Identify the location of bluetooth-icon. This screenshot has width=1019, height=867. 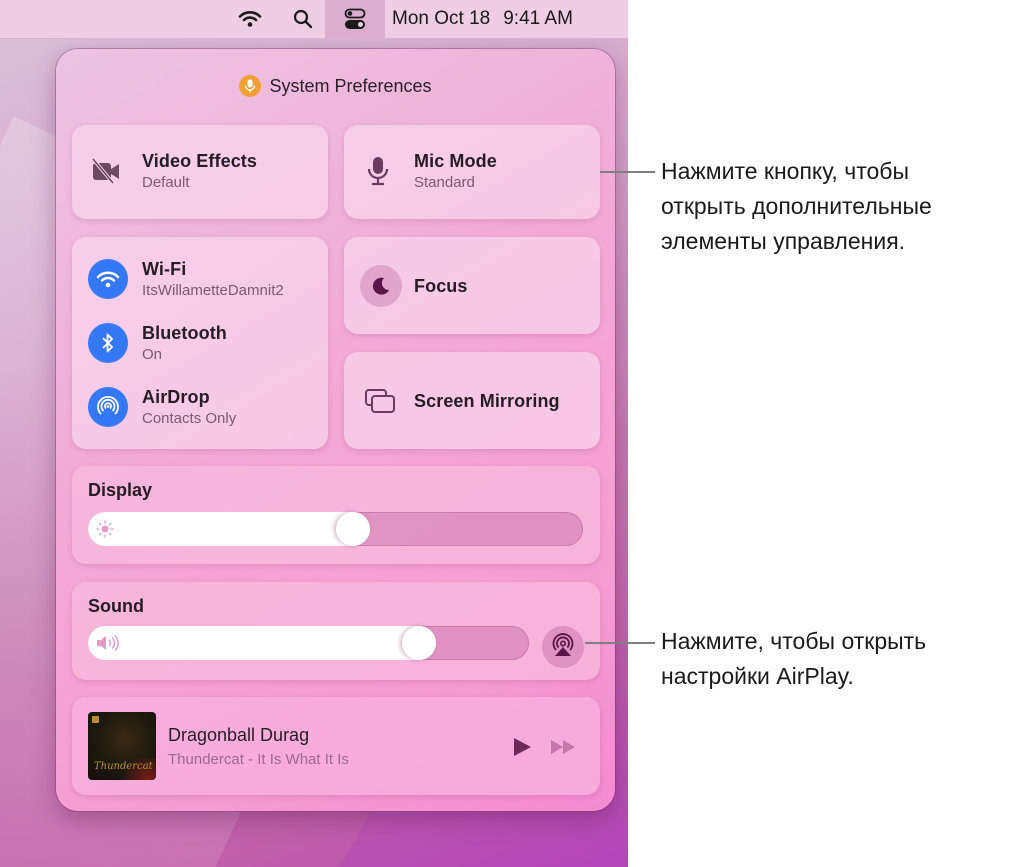
(108, 343).